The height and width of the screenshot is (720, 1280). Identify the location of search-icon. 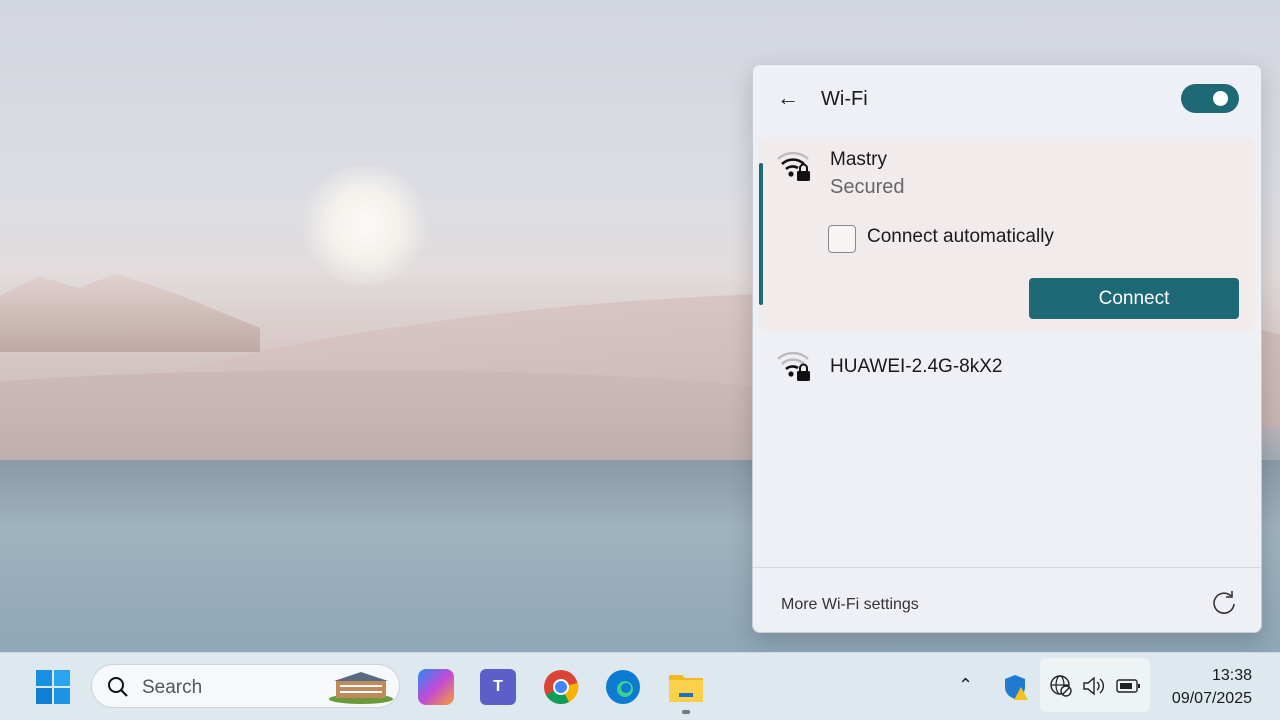
(118, 687).